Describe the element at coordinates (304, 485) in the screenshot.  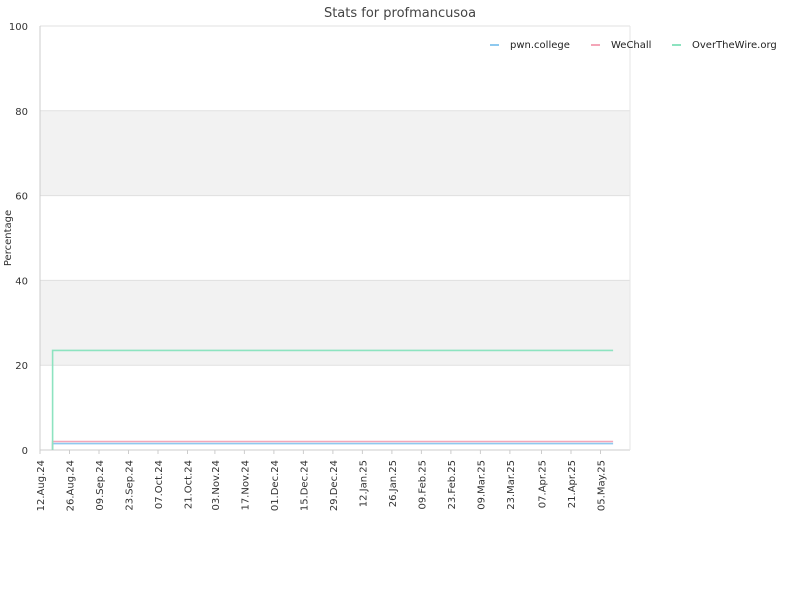
I see `x-tick-label: 15.Dec.24` at that location.